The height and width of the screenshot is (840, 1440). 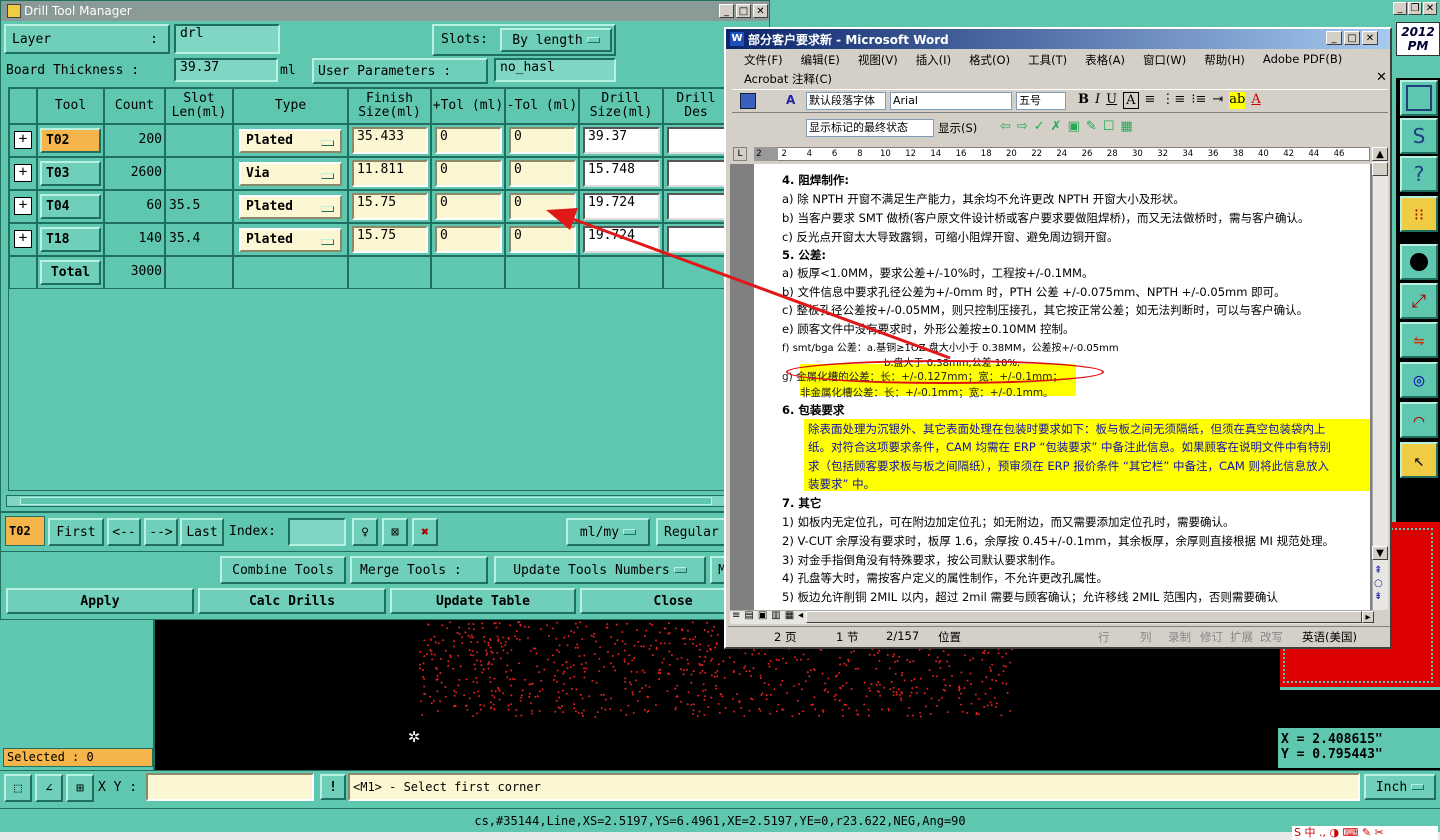 I want to click on menu-item: 帮助(H), so click(x=1224, y=60).